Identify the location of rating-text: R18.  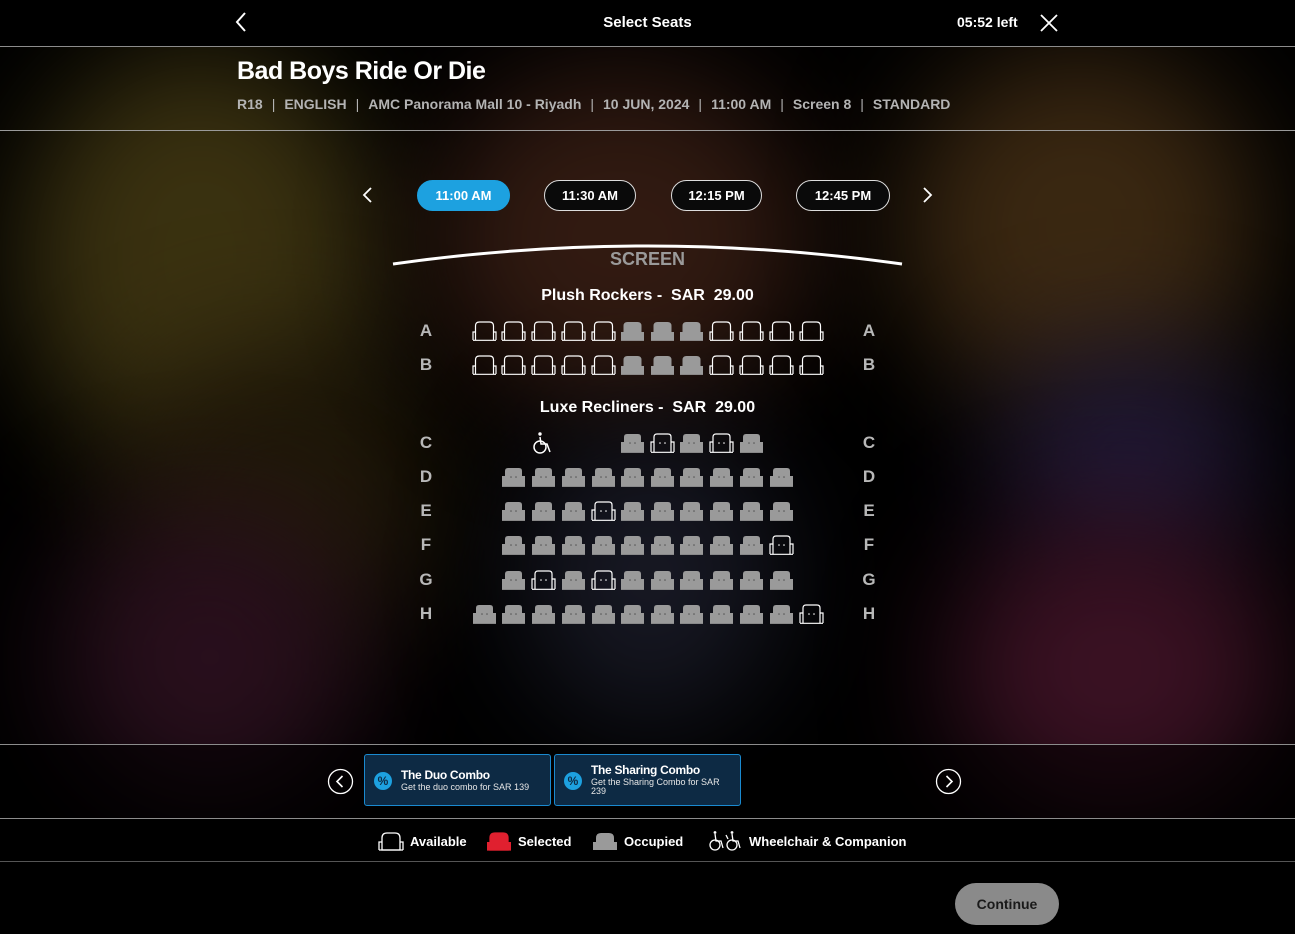
(250, 104).